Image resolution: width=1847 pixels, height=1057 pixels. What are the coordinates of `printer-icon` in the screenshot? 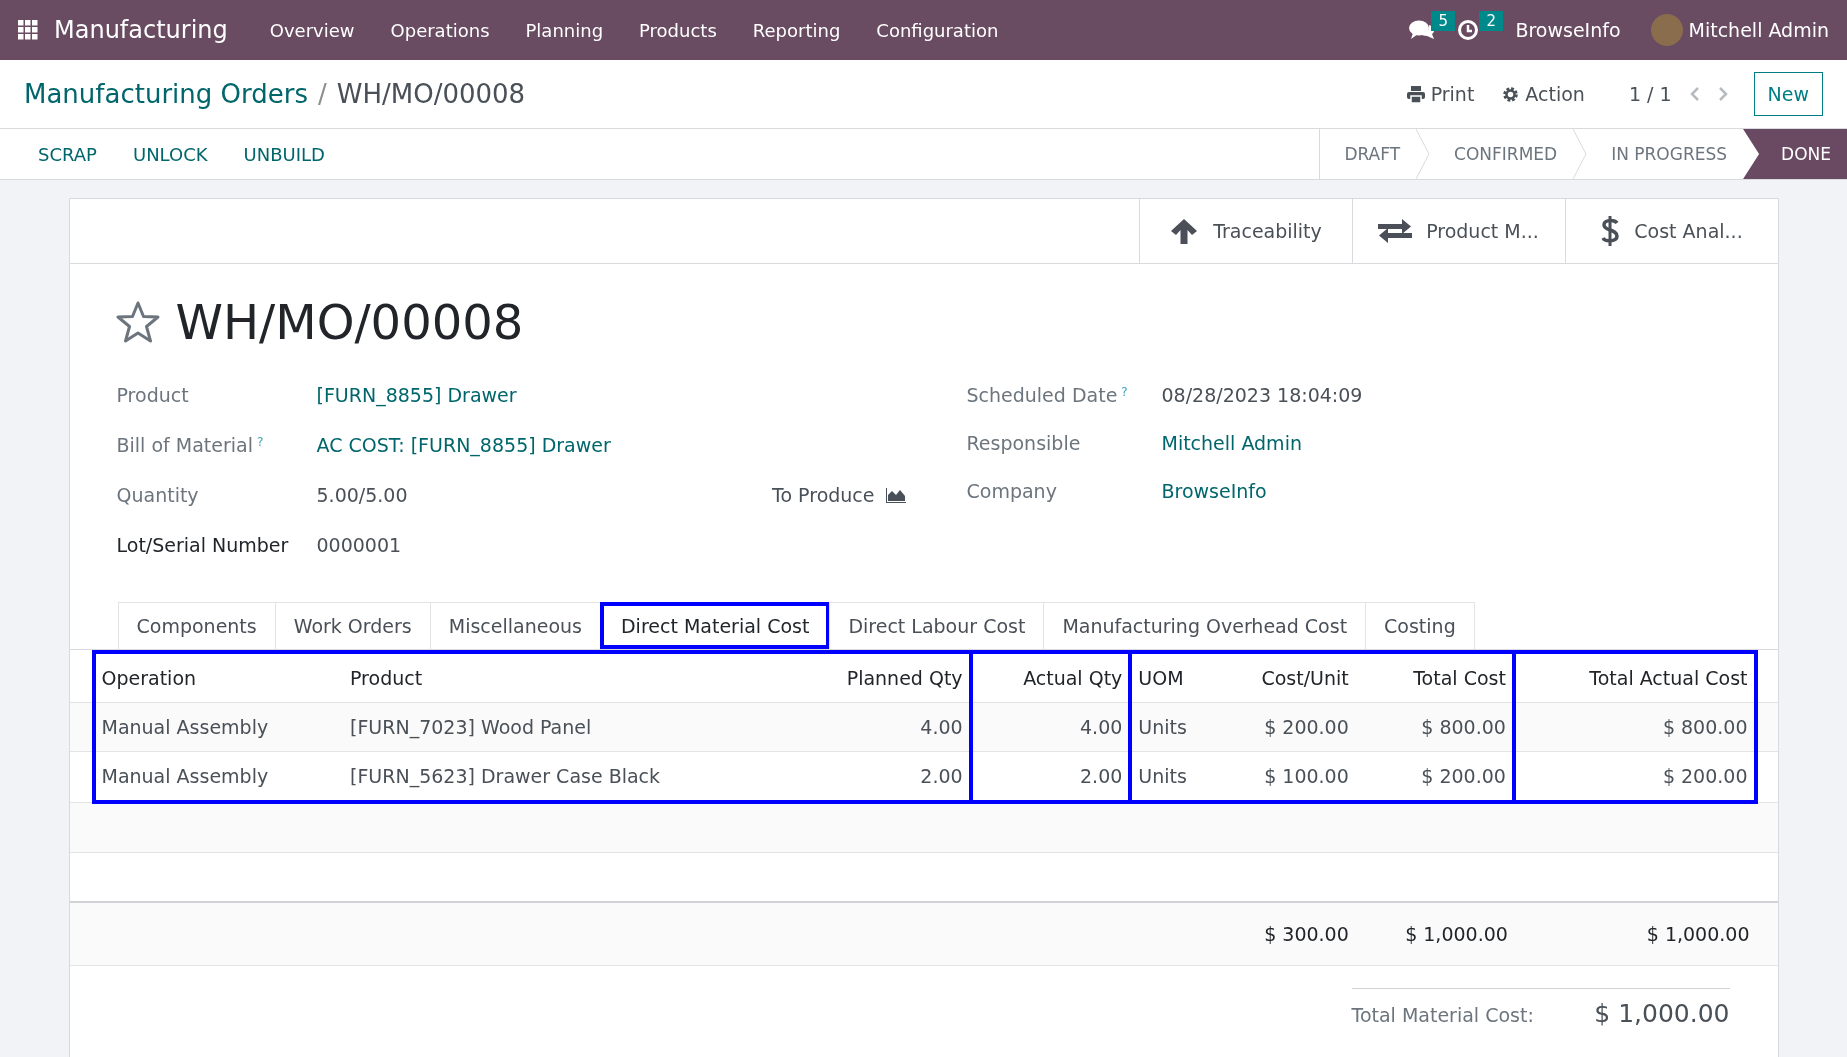 It's located at (1415, 94).